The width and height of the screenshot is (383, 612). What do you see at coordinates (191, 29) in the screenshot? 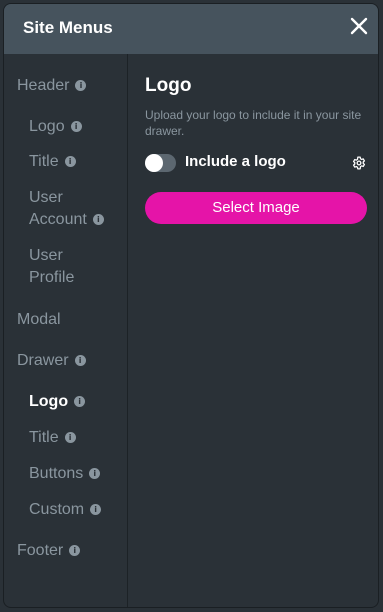
I see `panel-header: Site Menus` at bounding box center [191, 29].